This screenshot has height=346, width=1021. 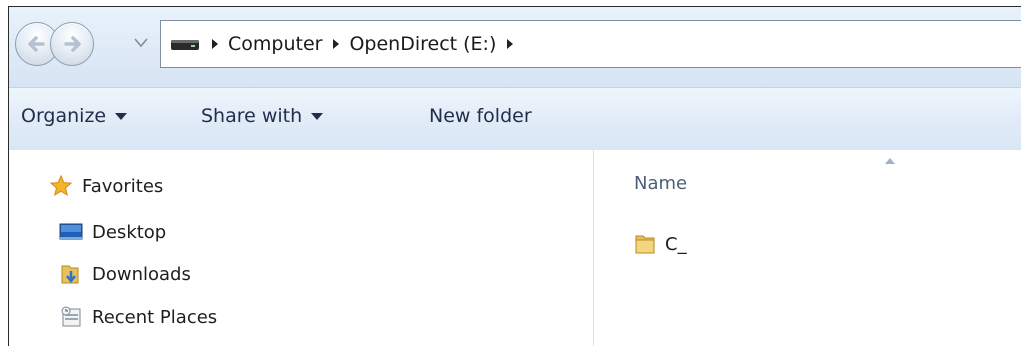 I want to click on folder-icon, so click(x=645, y=244).